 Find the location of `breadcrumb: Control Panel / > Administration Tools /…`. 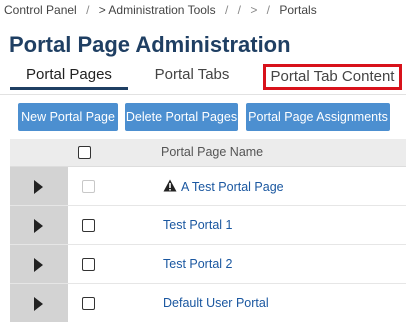

breadcrumb: Control Panel / > Administration Tools /… is located at coordinates (163, 11).